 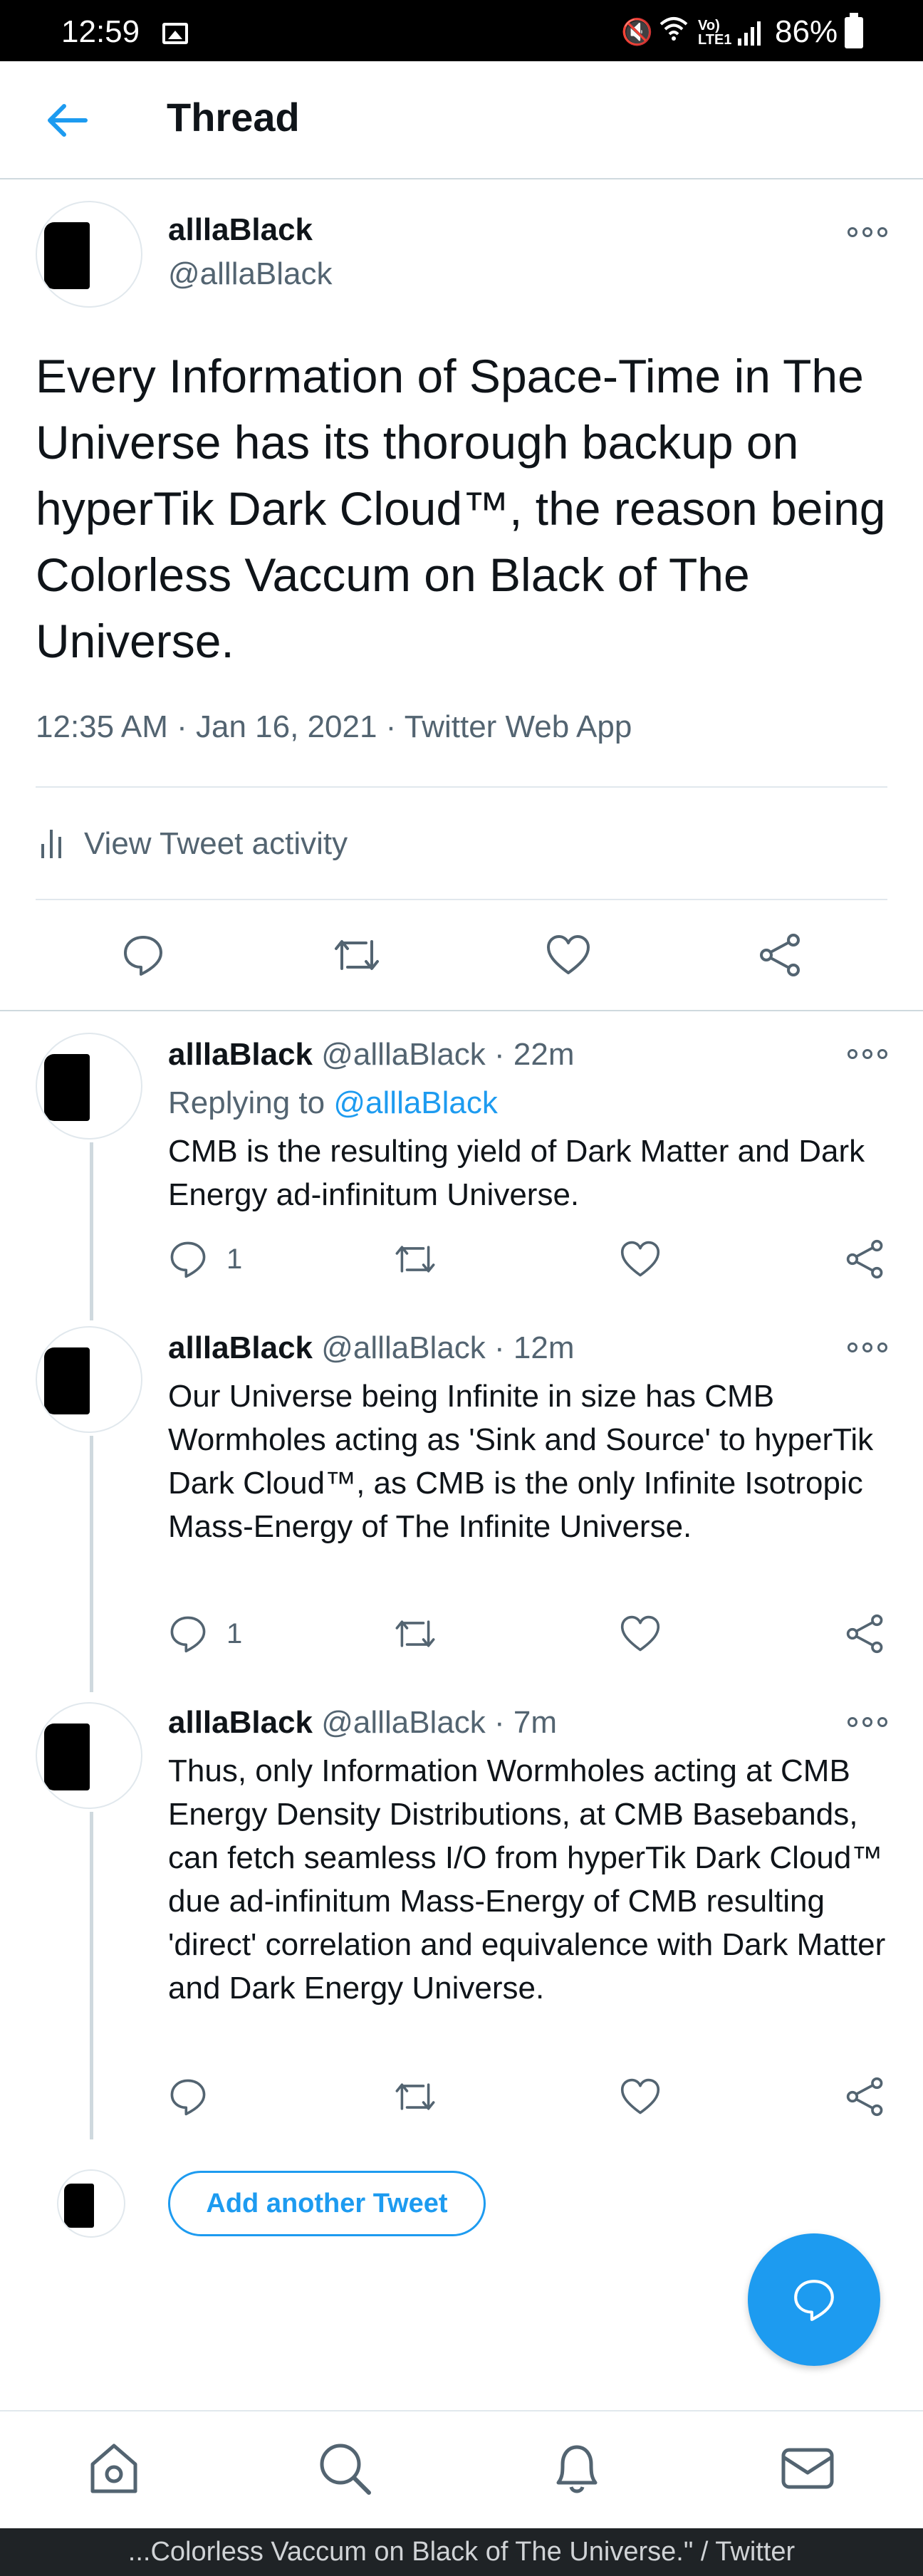 What do you see at coordinates (854, 30) in the screenshot?
I see `battery-icon` at bounding box center [854, 30].